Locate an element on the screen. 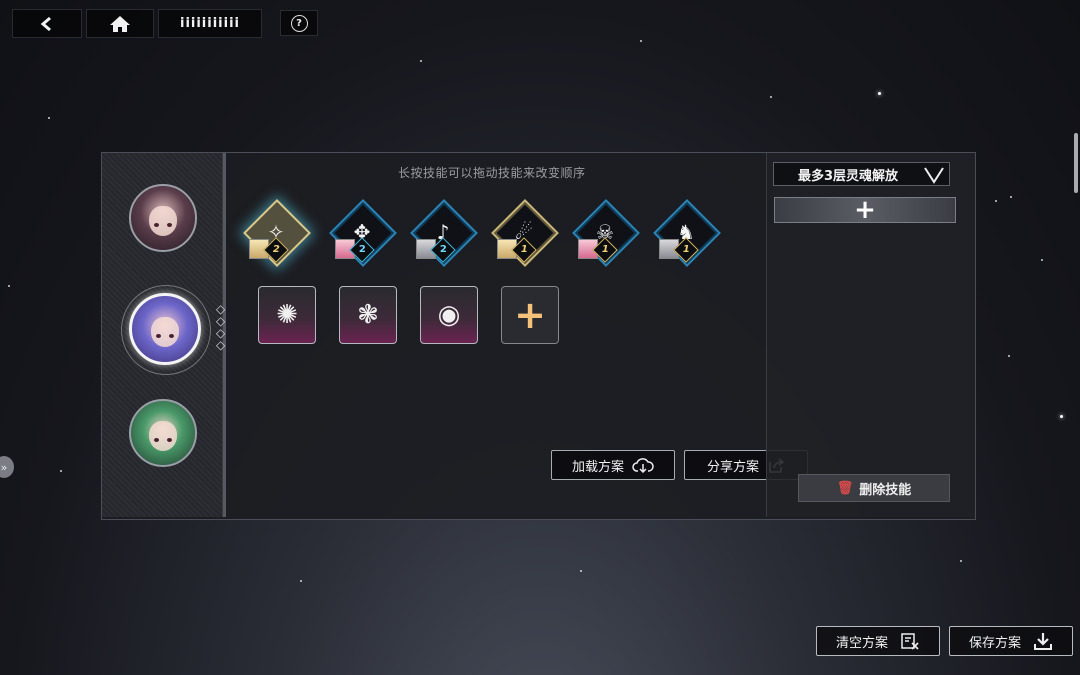  clear-plan-button: 清空方案 is located at coordinates (878, 641).